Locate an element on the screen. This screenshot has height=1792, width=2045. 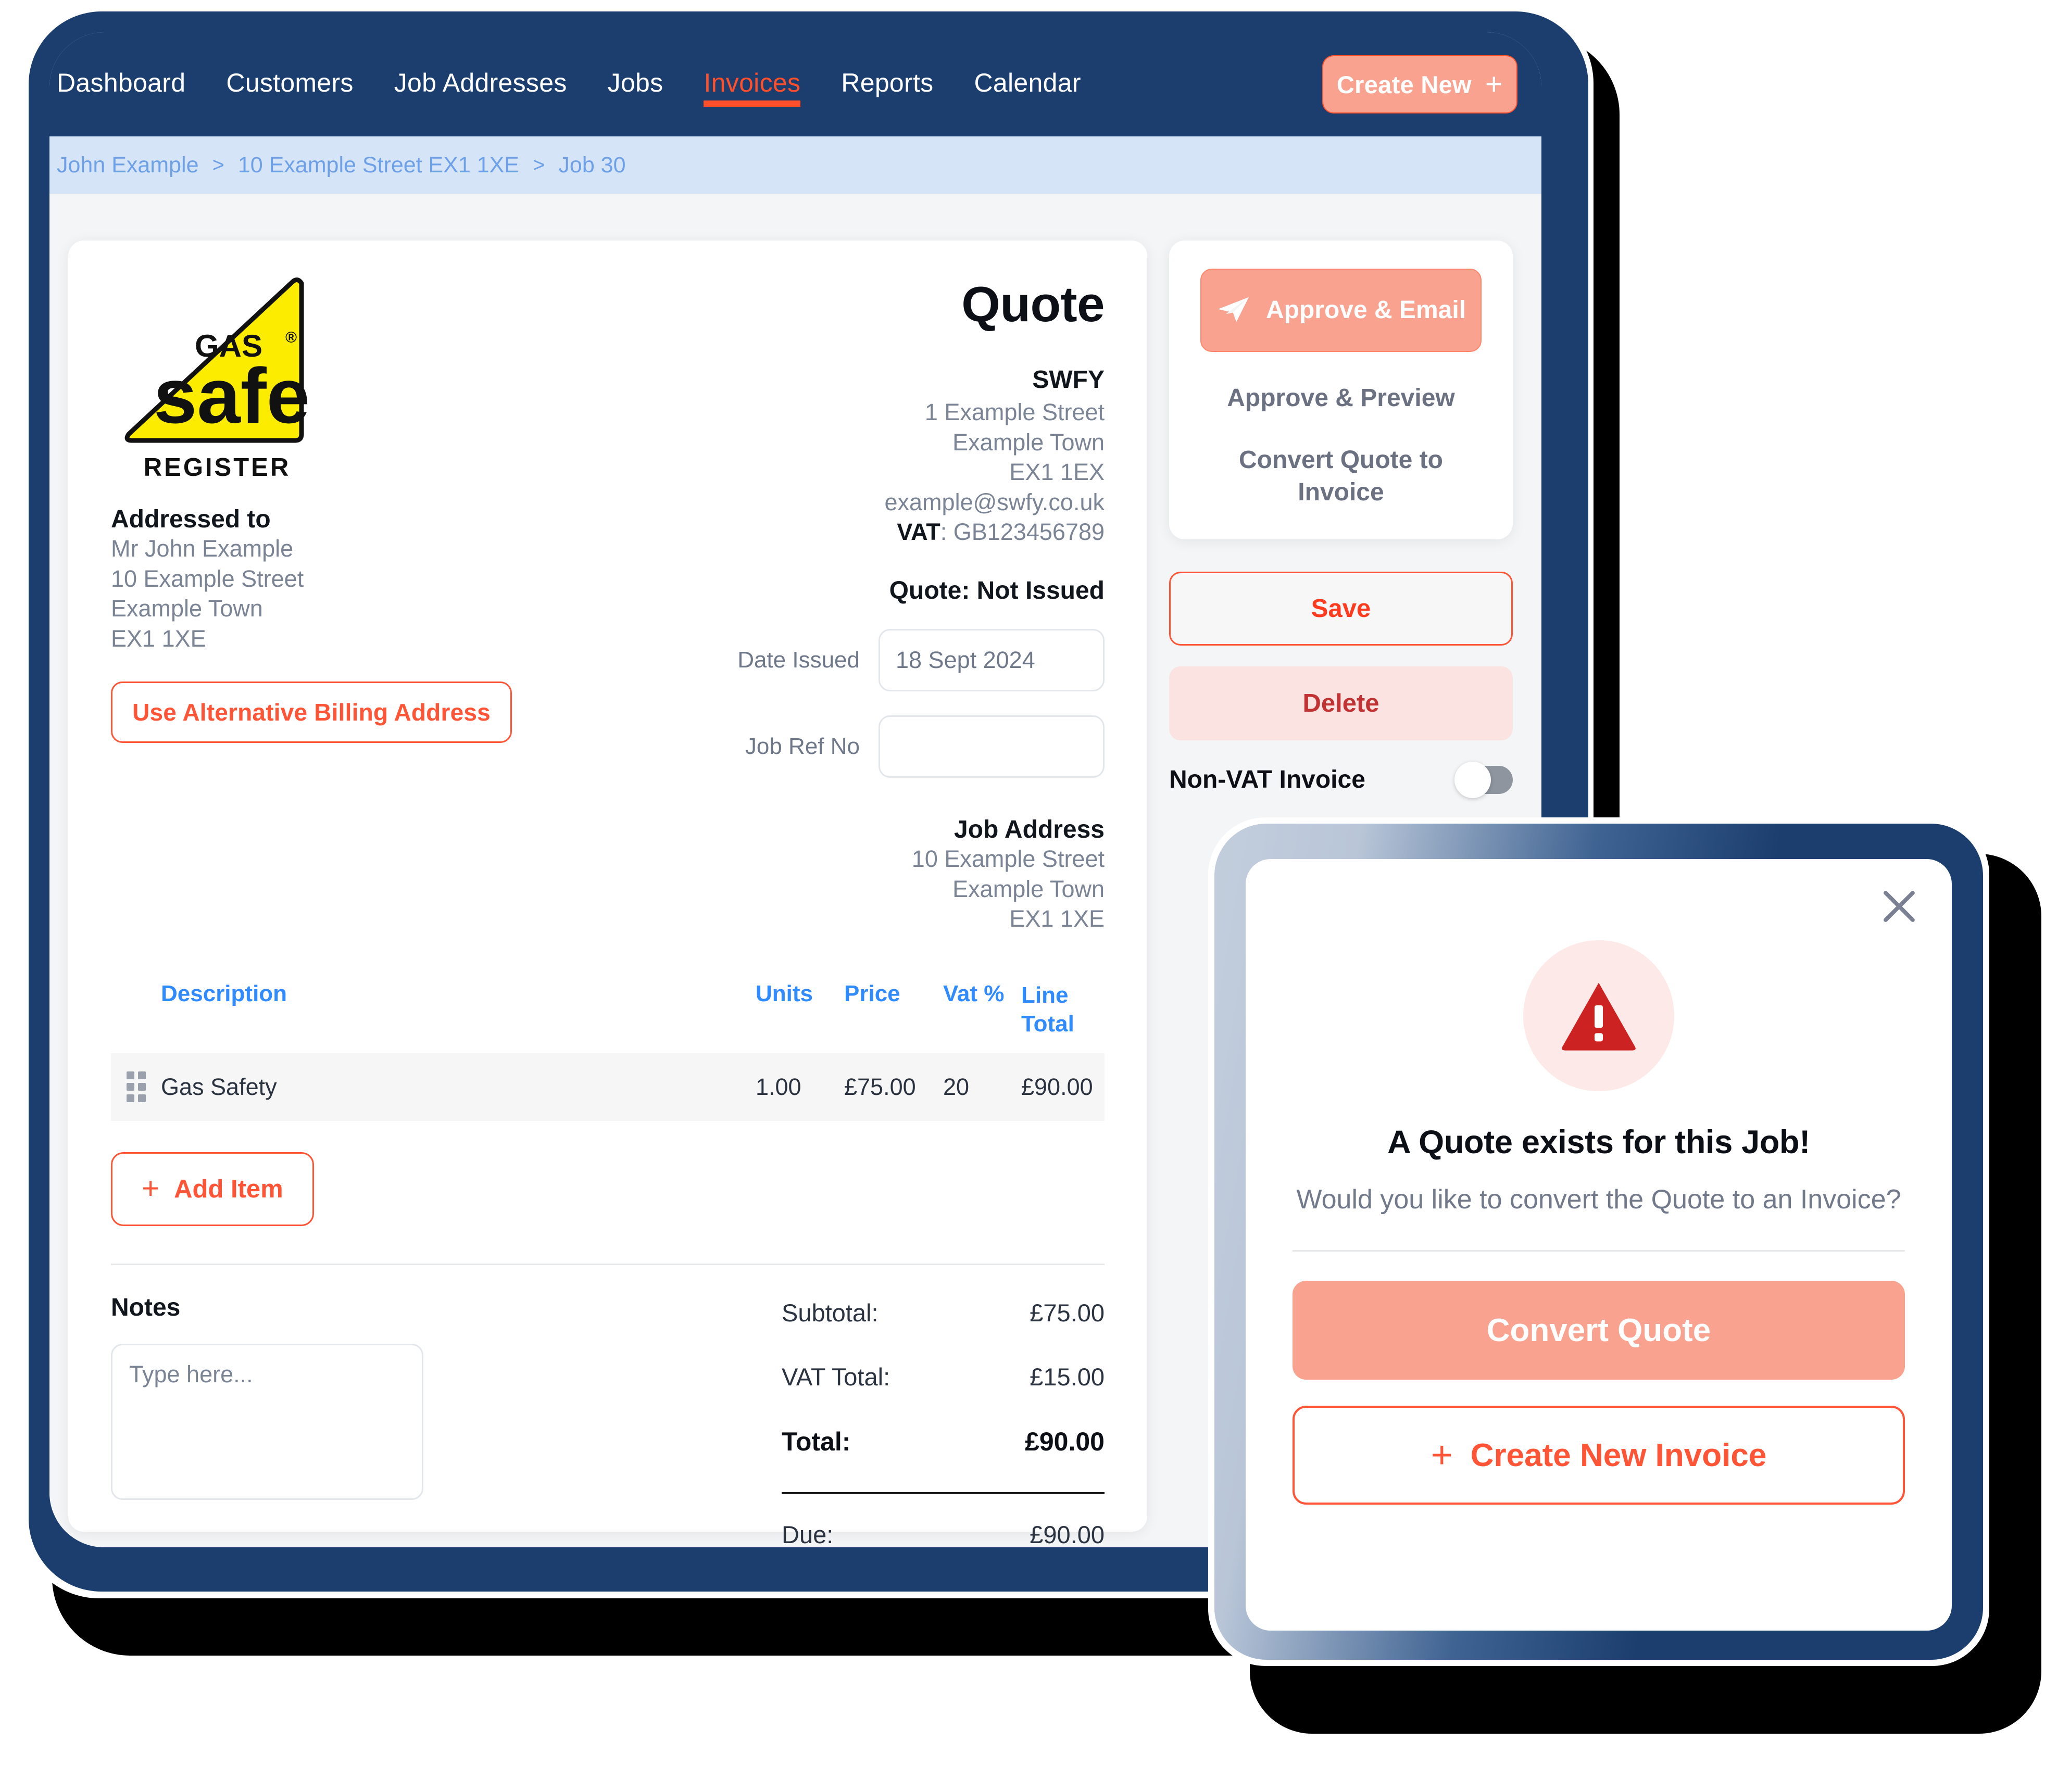
company-address-line: 1 Example Street is located at coordinates (1014, 412).